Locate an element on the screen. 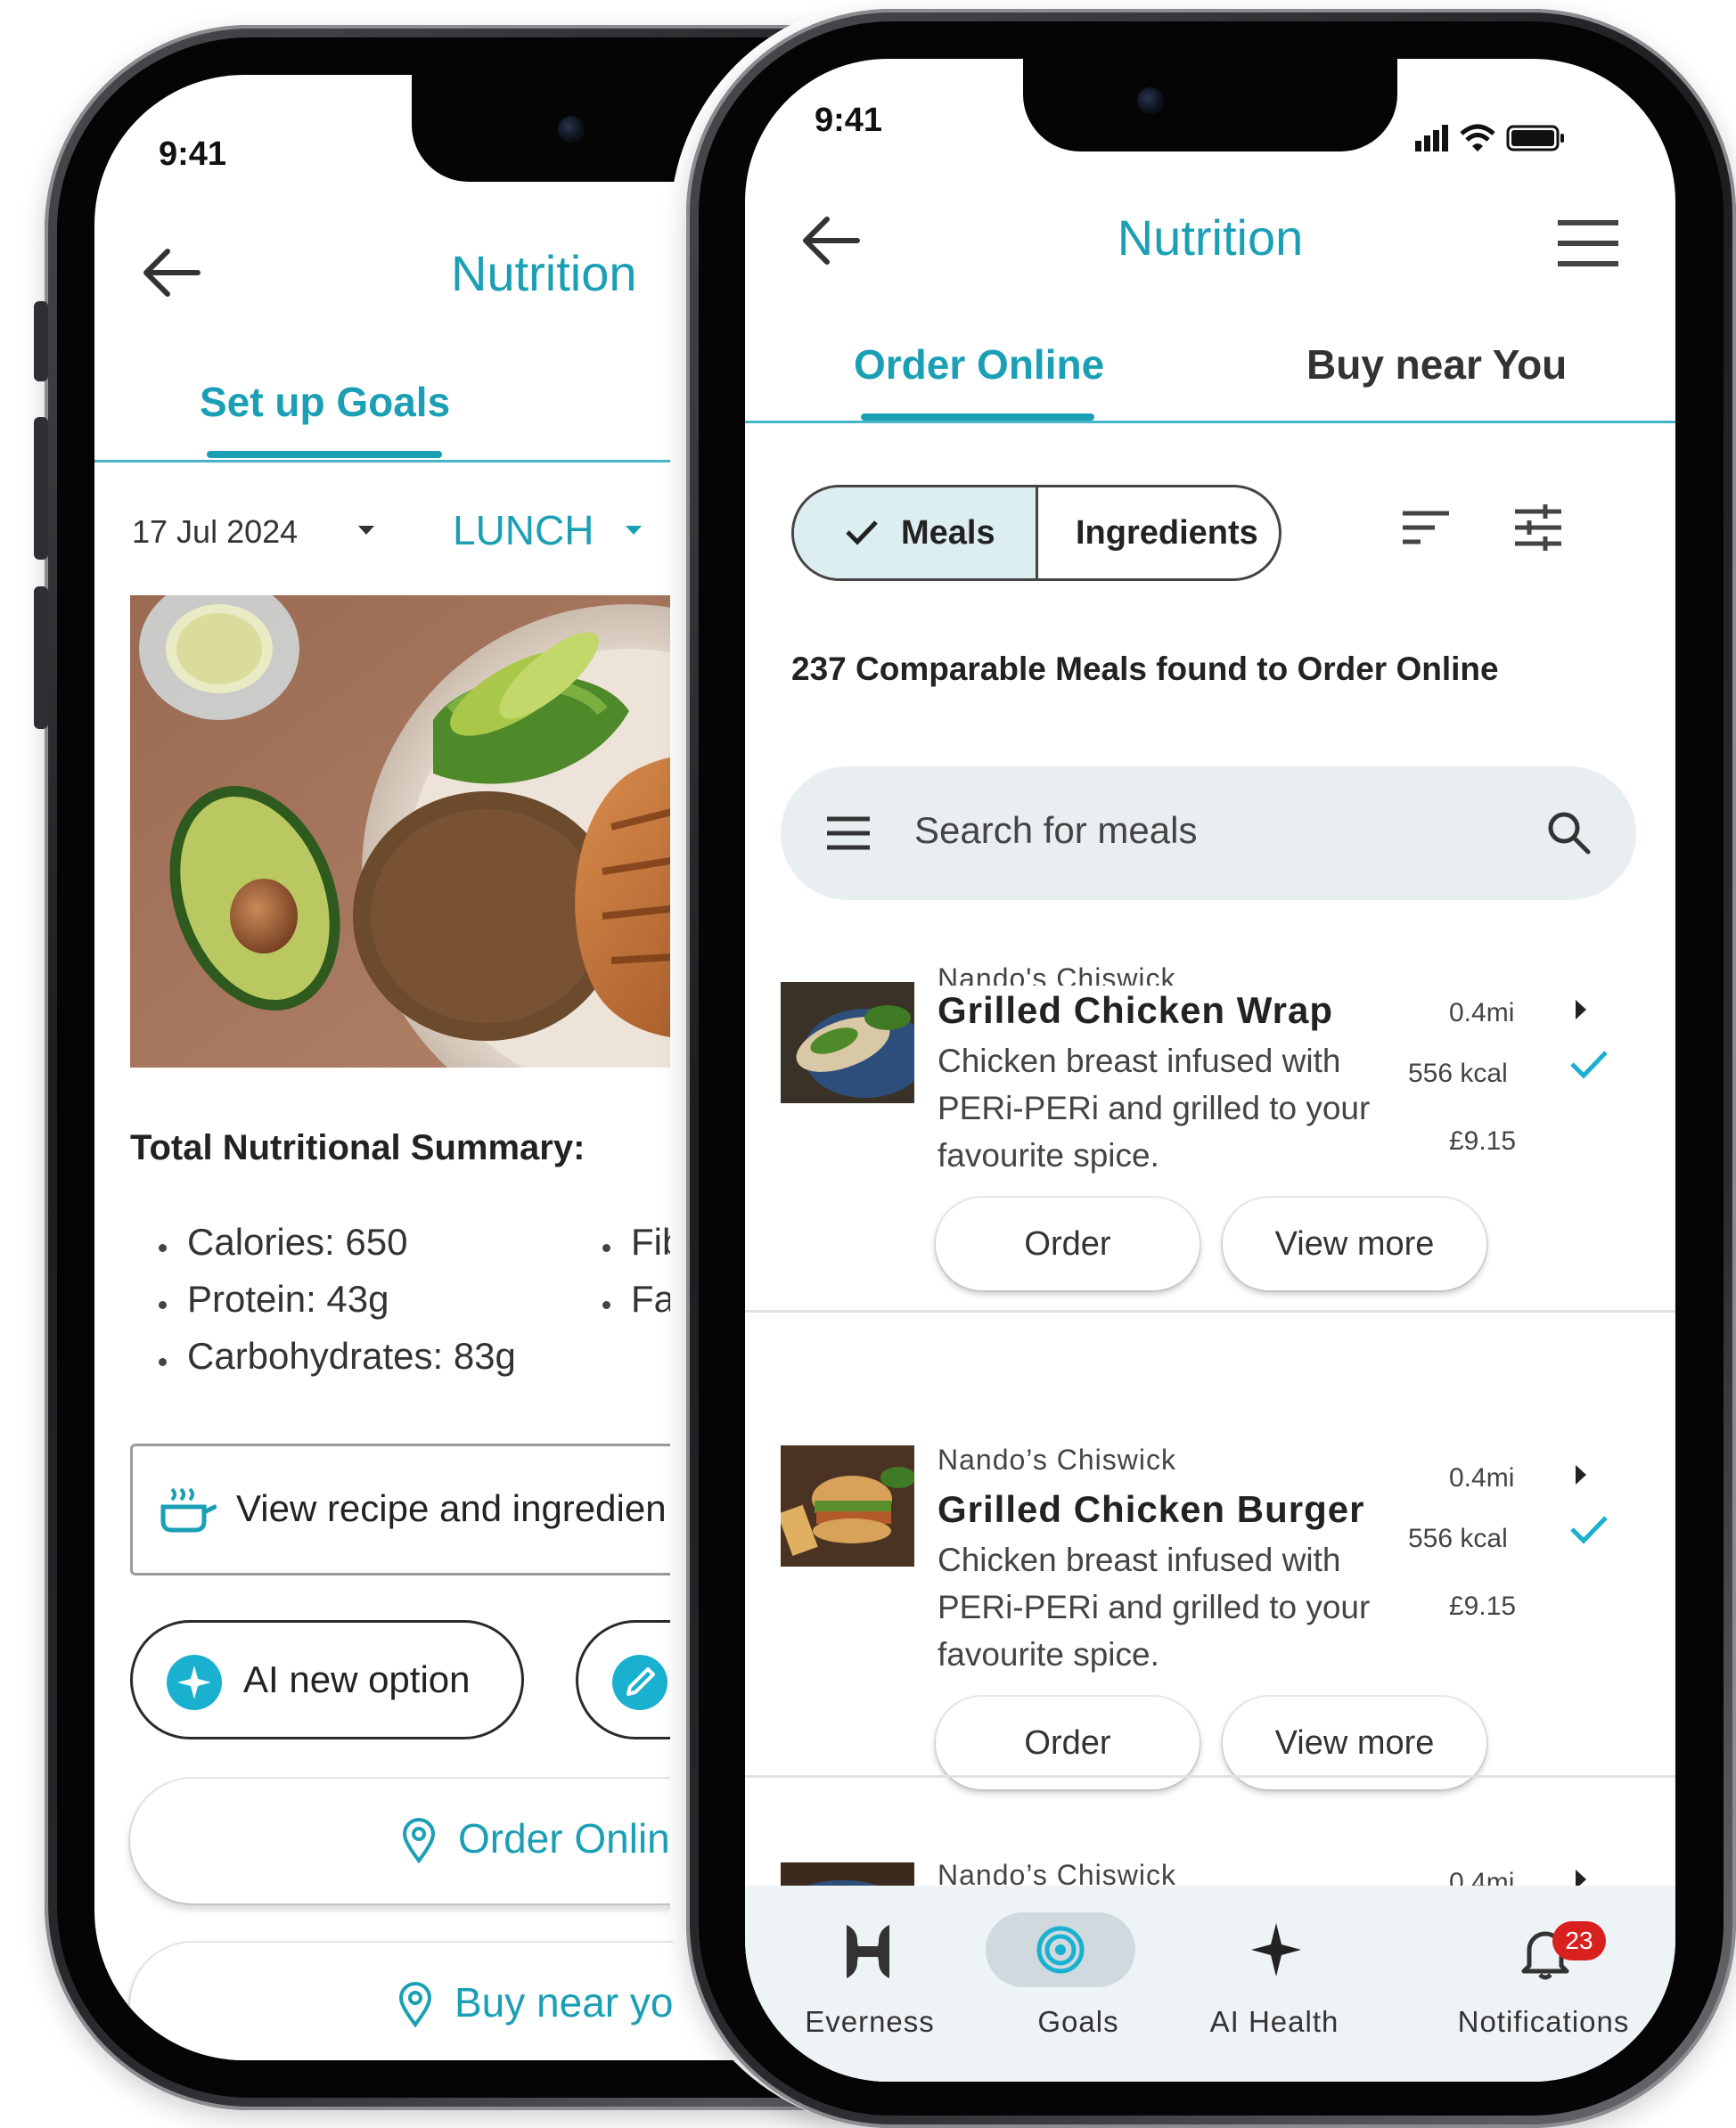 This screenshot has width=1736, height=2128. nav-item-ai-health: AI Health is located at coordinates (1274, 1984).